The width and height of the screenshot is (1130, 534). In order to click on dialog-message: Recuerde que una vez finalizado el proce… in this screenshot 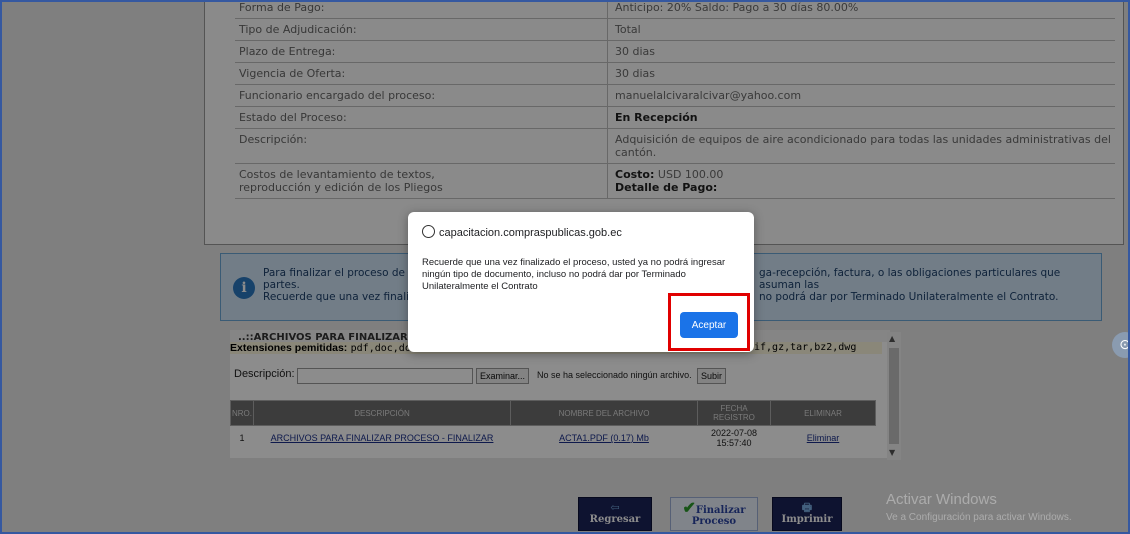, I will do `click(574, 274)`.